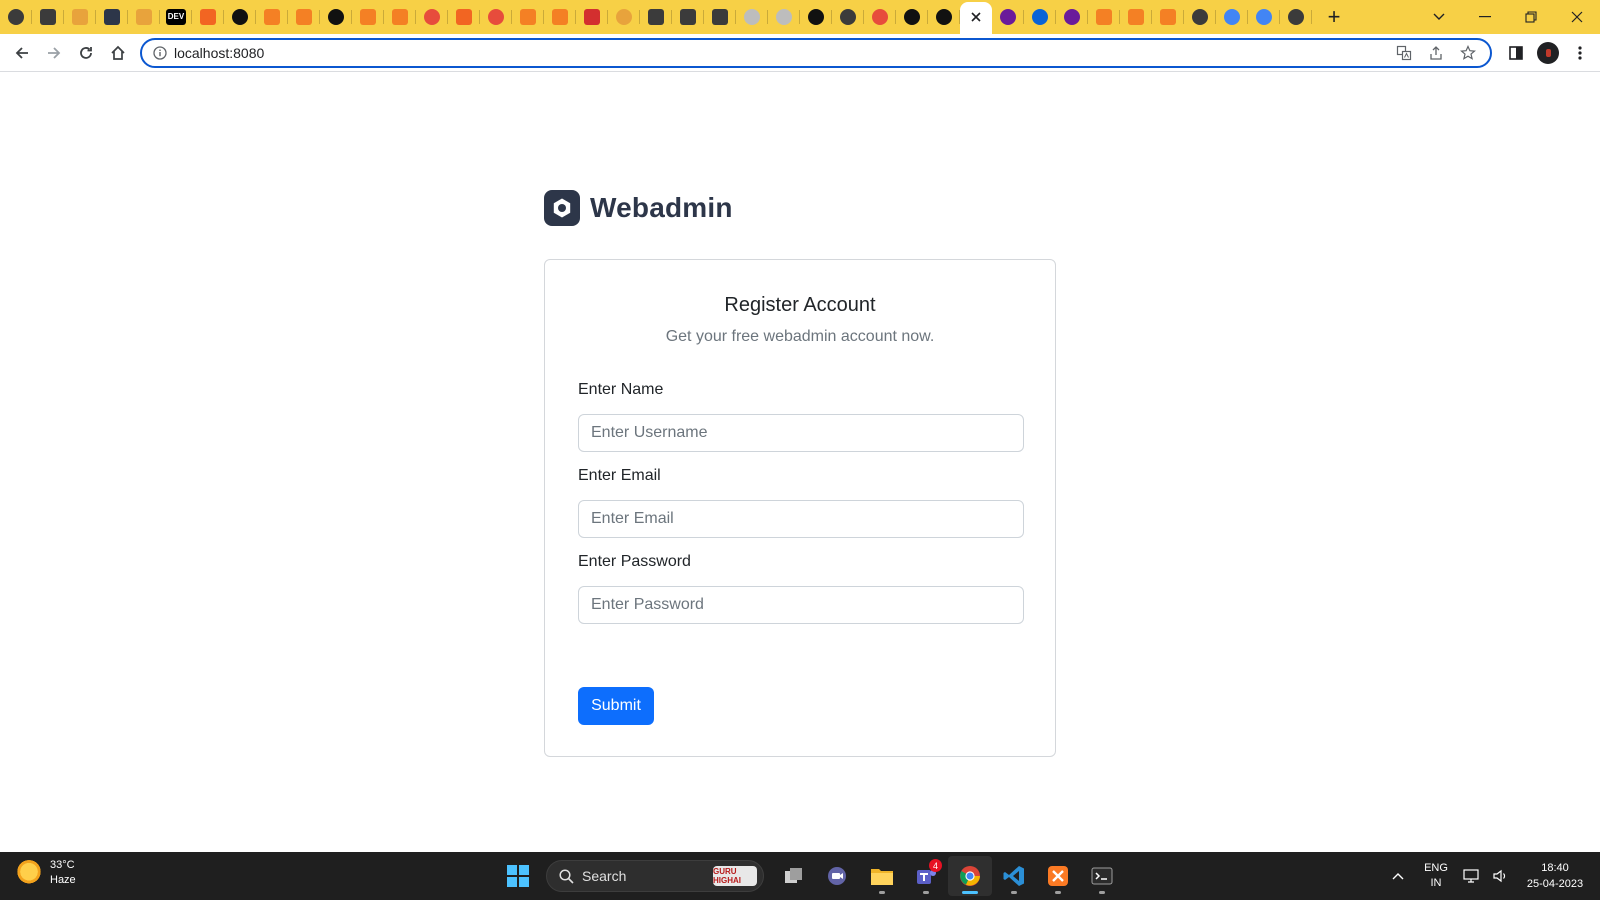 The height and width of the screenshot is (900, 1600). What do you see at coordinates (1468, 53) in the screenshot?
I see `bookmark-button` at bounding box center [1468, 53].